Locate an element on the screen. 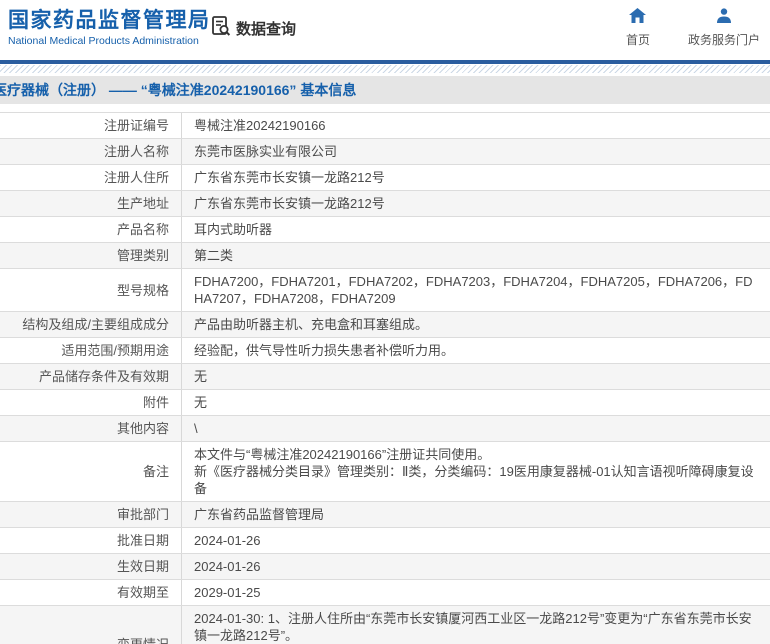  table-row: 适用范围/预期用途 经验配，供气导性听力损失患者补偿听力用。 is located at coordinates (385, 351).